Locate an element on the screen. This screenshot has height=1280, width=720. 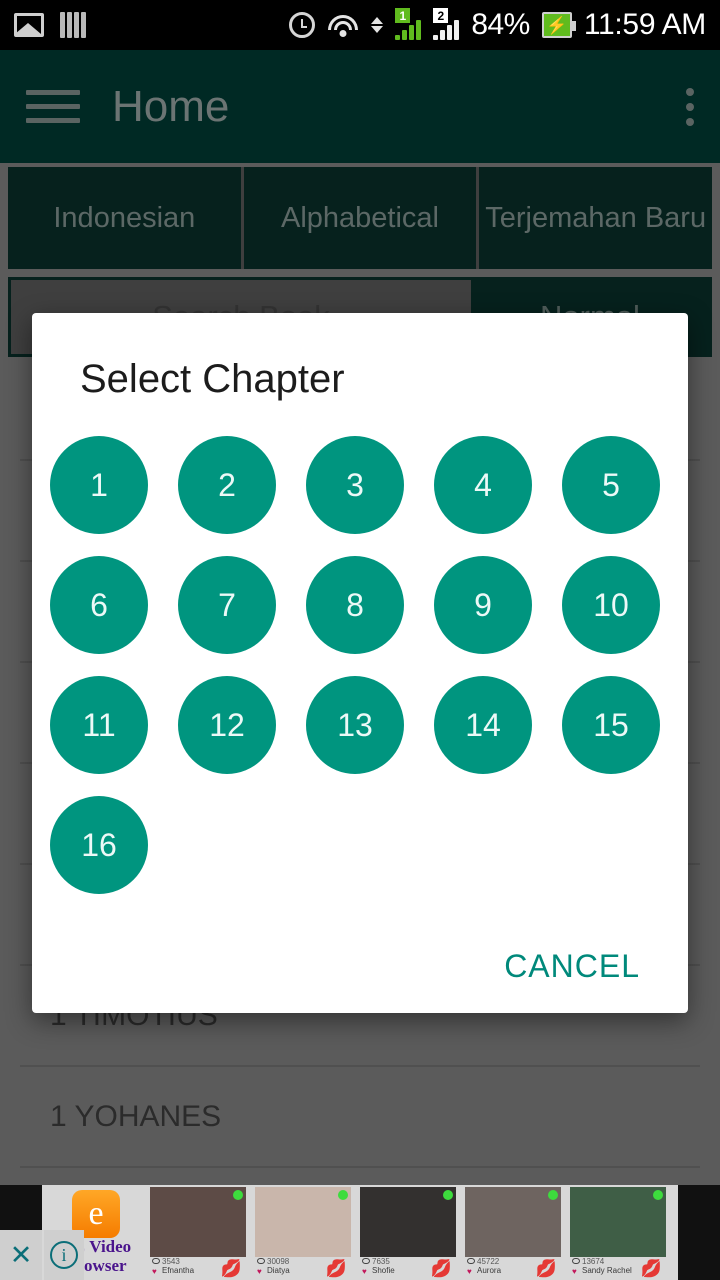
alarm-icon is located at coordinates (302, 25).